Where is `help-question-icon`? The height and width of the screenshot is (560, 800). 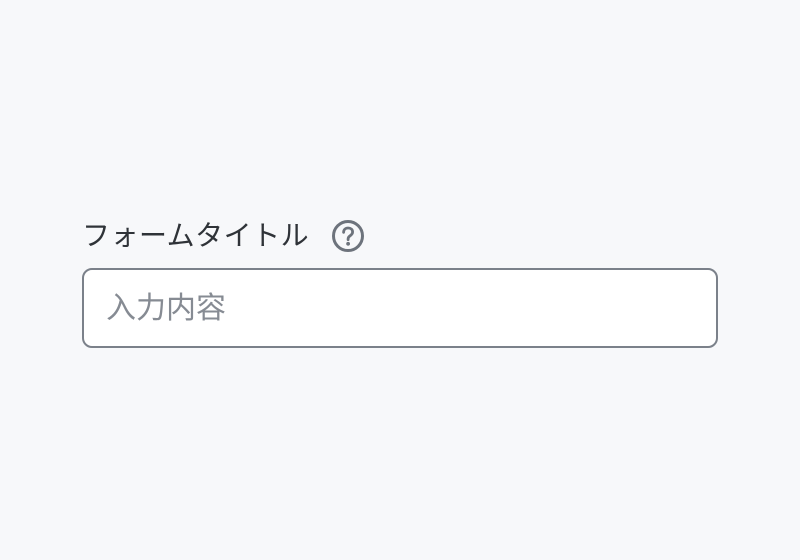
help-question-icon is located at coordinates (348, 236).